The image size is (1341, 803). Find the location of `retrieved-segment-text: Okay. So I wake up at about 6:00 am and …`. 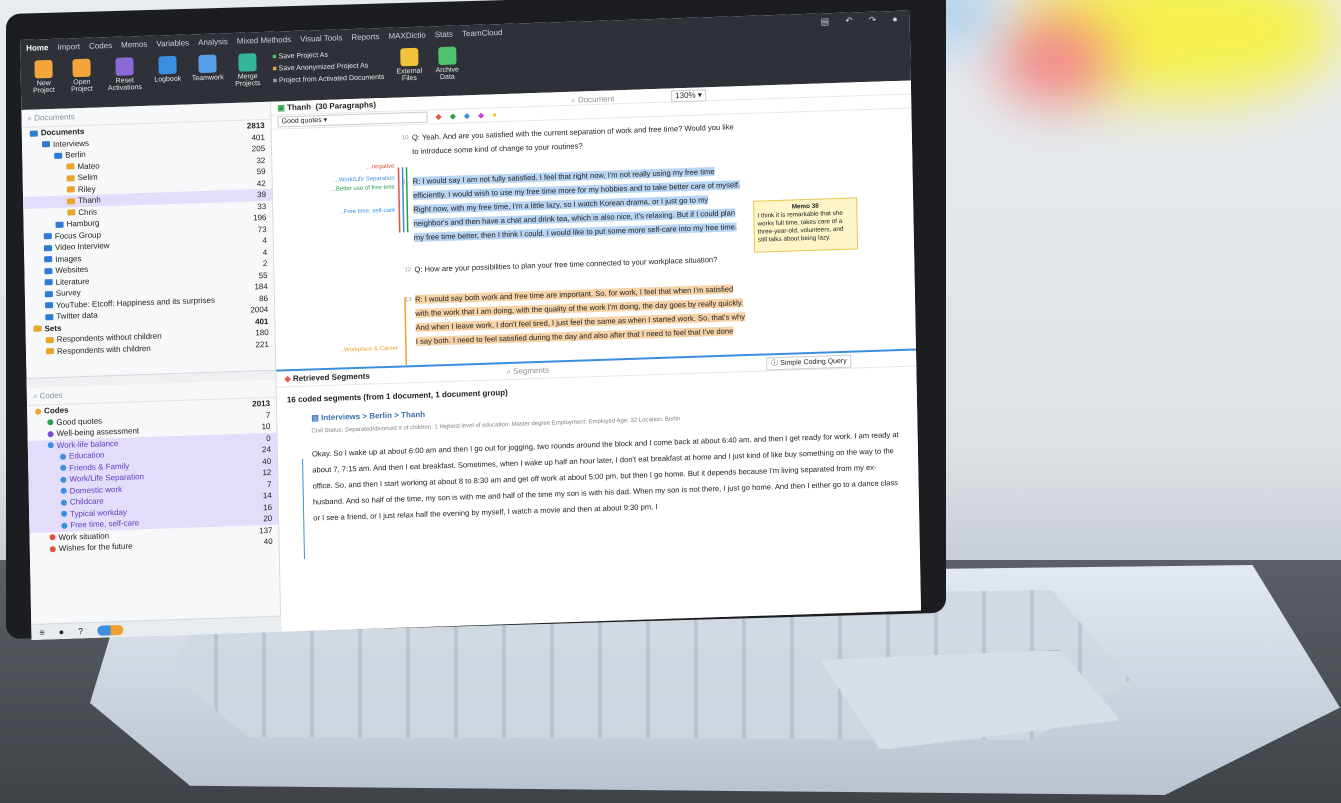

retrieved-segment-text: Okay. So I wake up at about 6:00 am and … is located at coordinates (599, 484).